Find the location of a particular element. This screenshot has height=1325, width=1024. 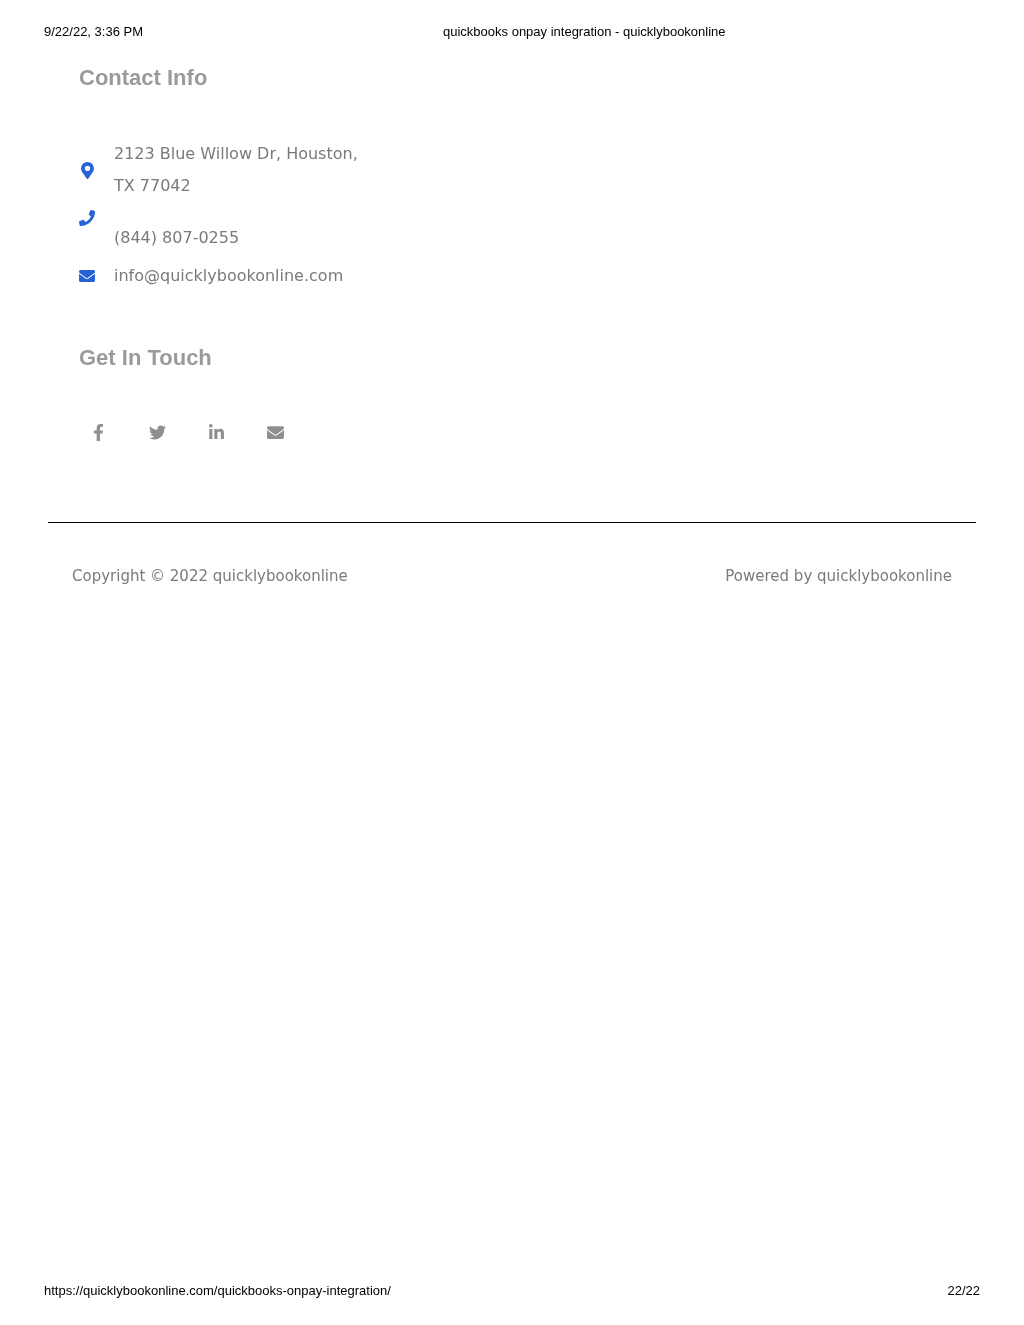

powered-by-text: Powered by quicklybookonline is located at coordinates (838, 576).